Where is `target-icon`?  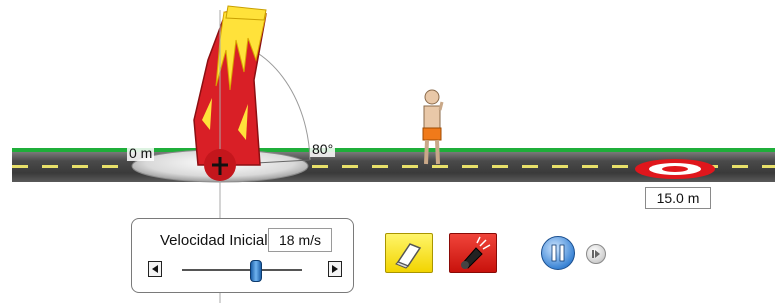
target-icon is located at coordinates (675, 169).